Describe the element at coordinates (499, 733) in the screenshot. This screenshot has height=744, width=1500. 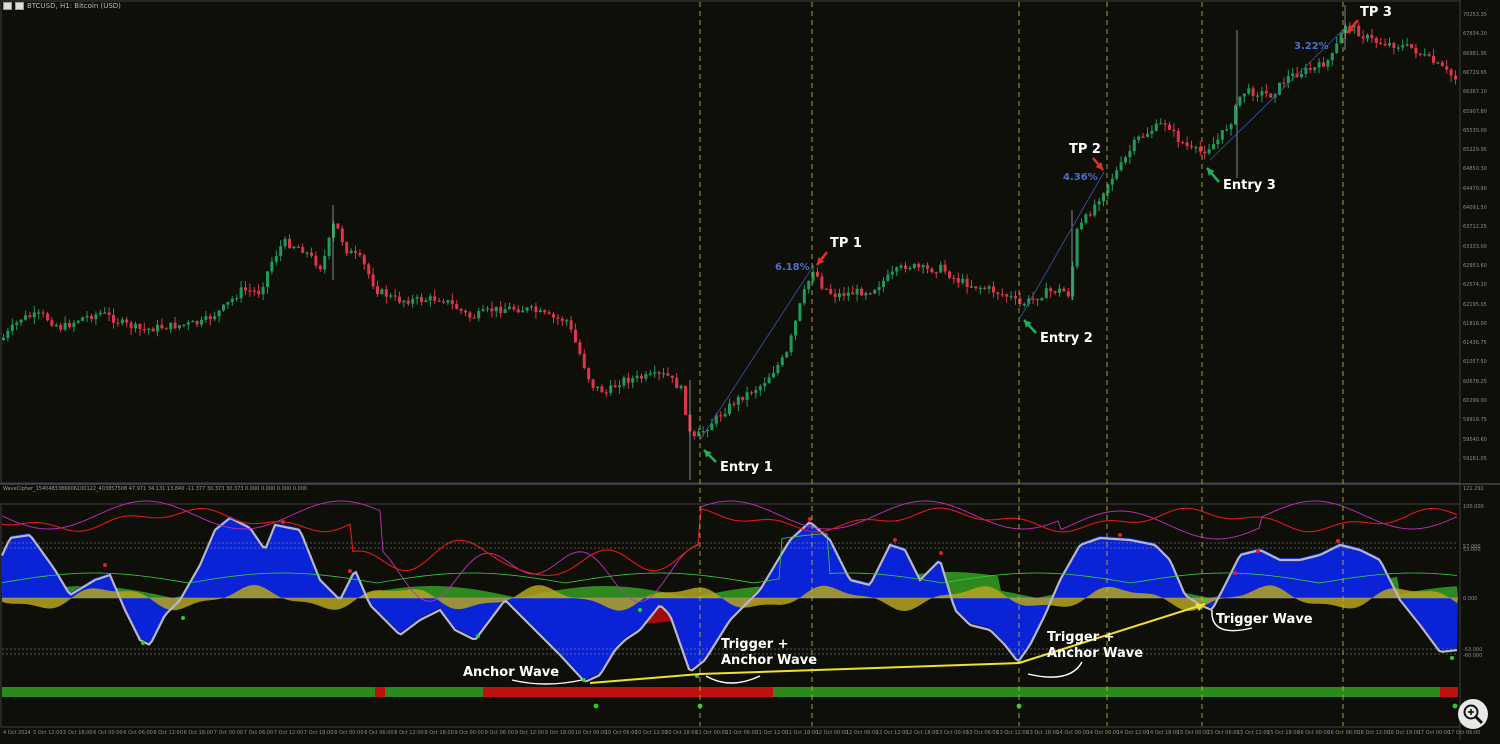
I see `time-tick: 9 Oct 06:00` at that location.